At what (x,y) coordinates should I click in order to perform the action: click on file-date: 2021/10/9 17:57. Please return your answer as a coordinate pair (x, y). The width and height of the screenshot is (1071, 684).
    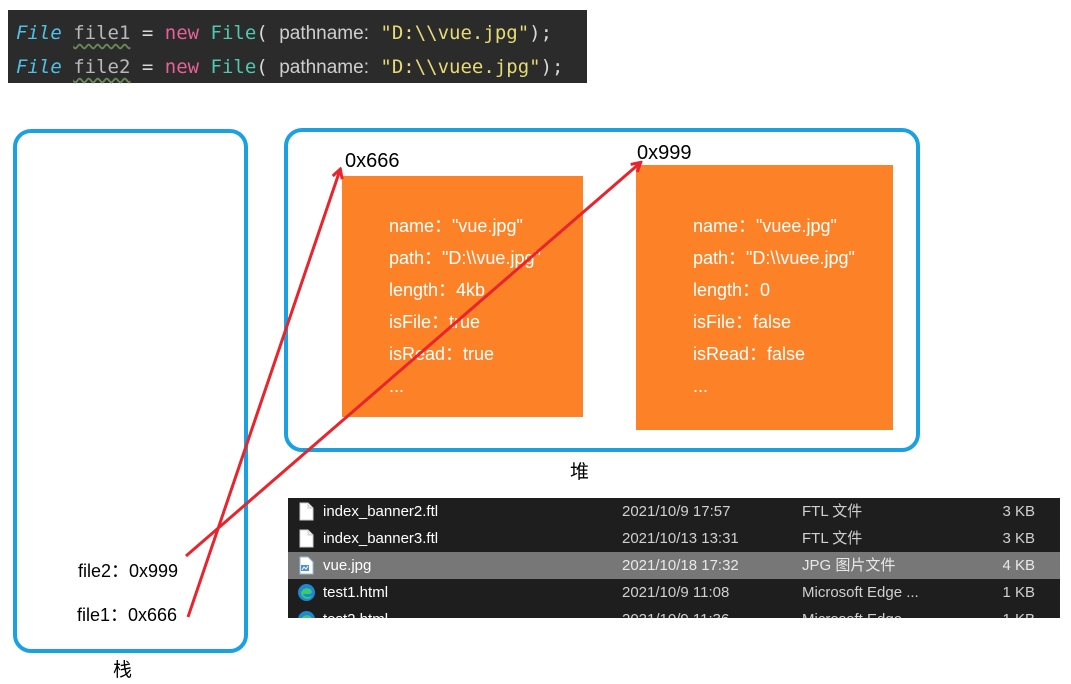
    Looking at the image, I should click on (676, 511).